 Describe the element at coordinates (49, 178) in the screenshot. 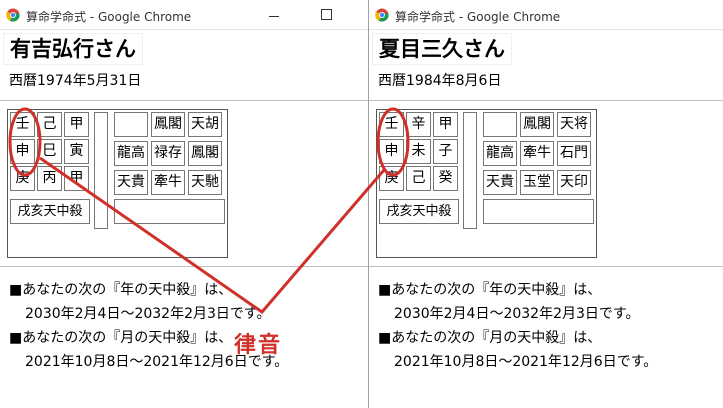

I see `pillar-cell: 丙` at that location.